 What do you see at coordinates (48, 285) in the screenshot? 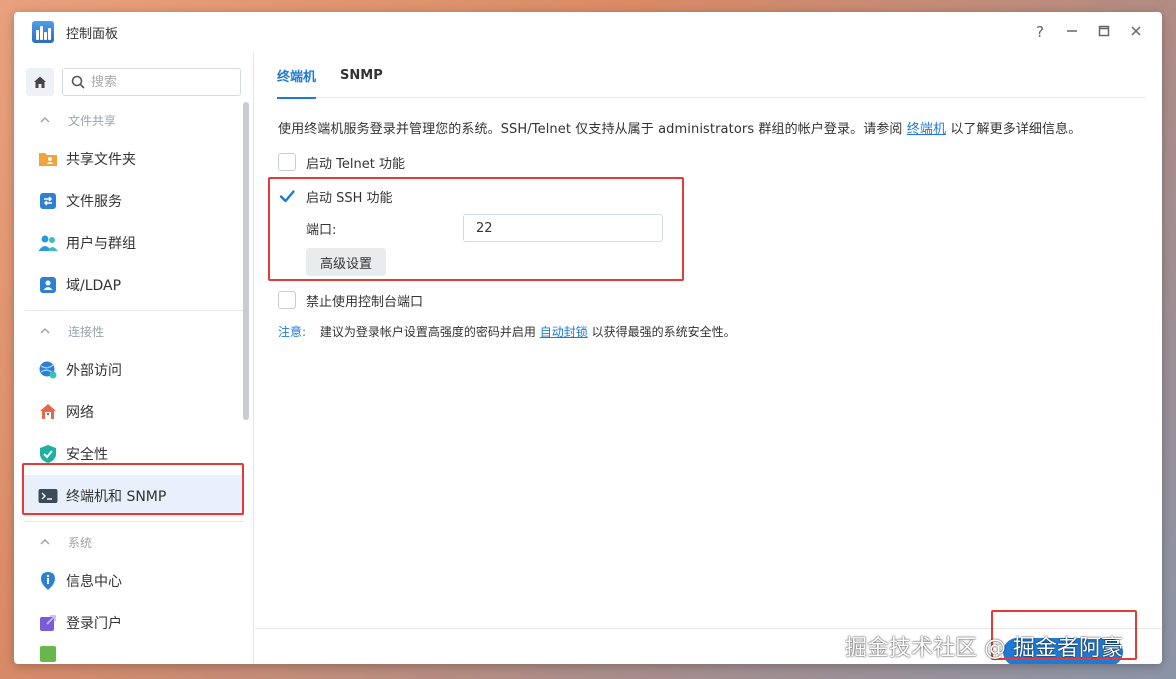
I see `domain-ldap-icon` at bounding box center [48, 285].